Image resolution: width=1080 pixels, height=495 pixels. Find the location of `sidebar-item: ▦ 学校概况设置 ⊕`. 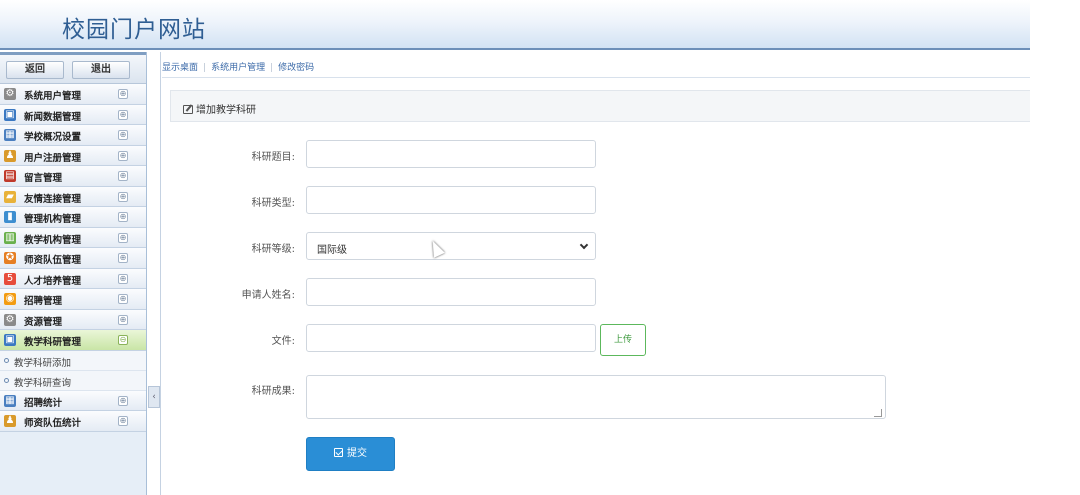

sidebar-item: ▦ 学校概况设置 ⊕ is located at coordinates (73, 135).